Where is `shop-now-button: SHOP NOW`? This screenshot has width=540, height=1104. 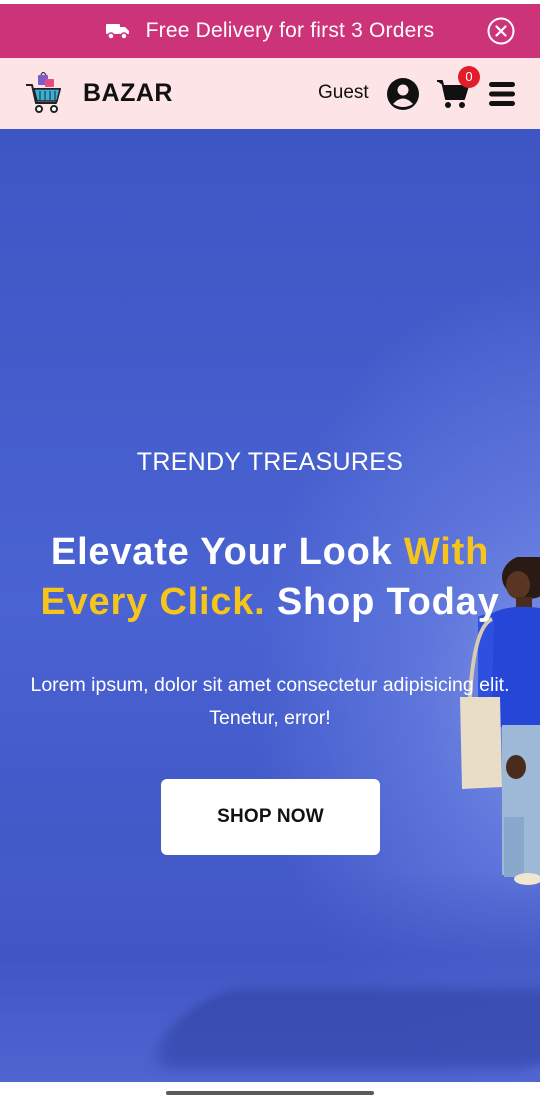
shop-now-button: SHOP NOW is located at coordinates (270, 817).